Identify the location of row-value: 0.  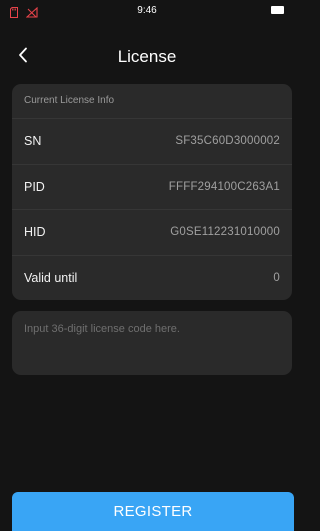
(276, 277).